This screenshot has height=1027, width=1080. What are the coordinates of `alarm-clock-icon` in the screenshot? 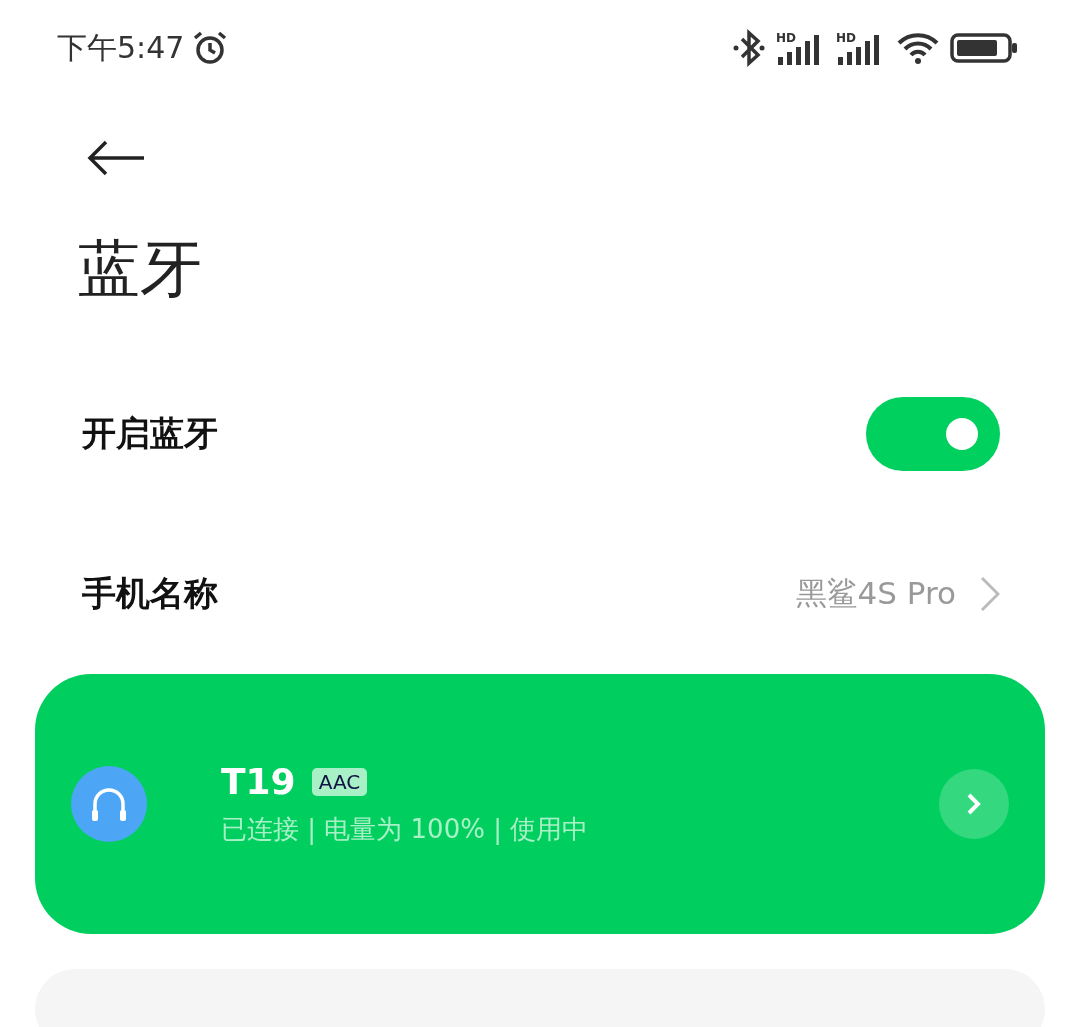 It's located at (210, 48).